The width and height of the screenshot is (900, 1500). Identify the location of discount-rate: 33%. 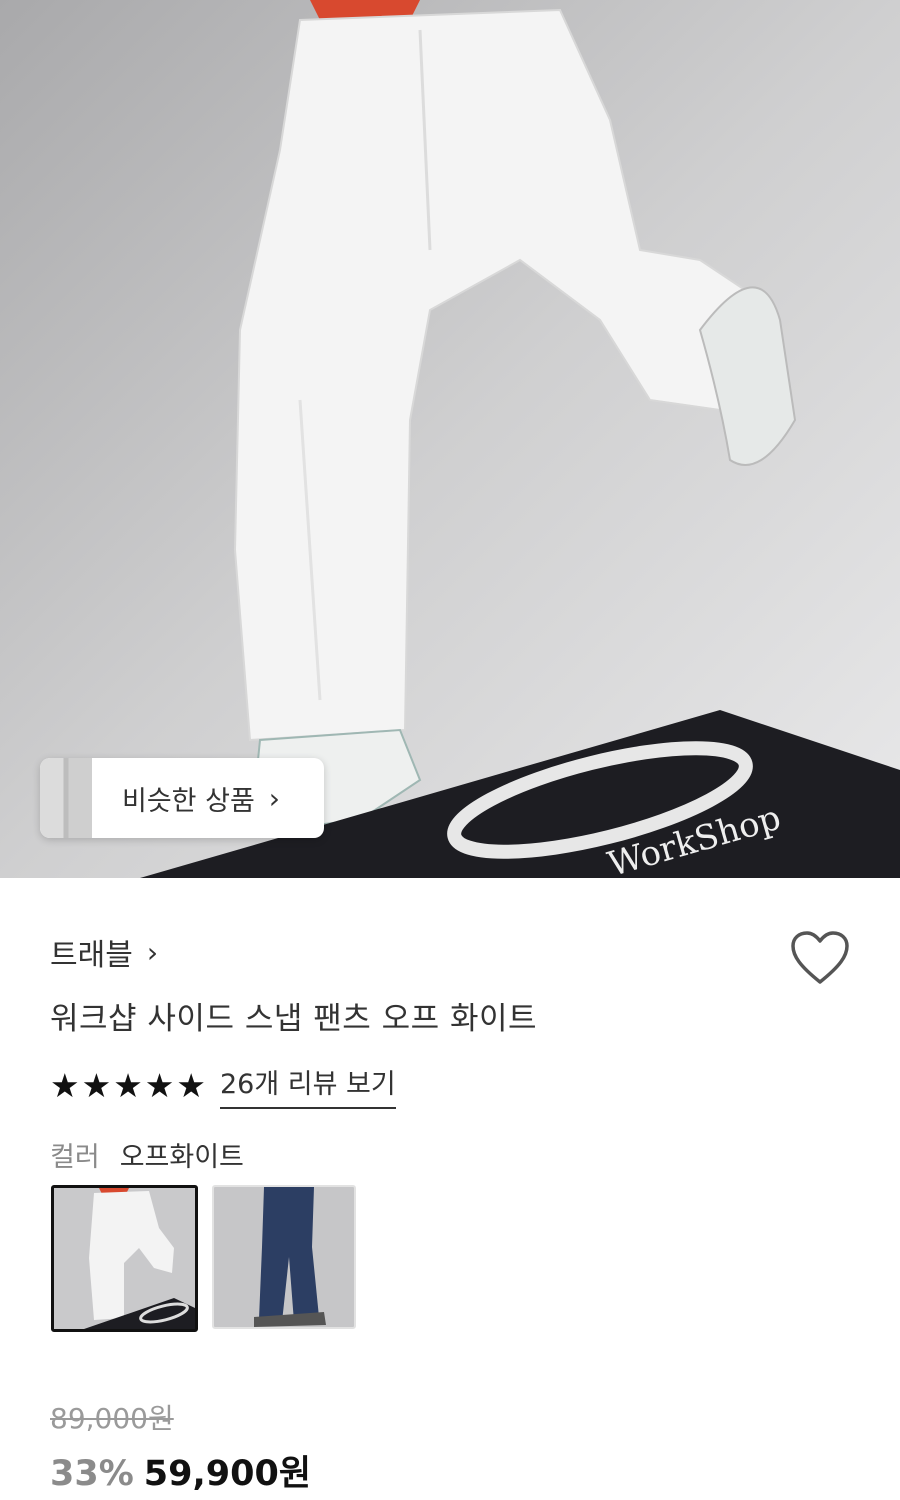
(92, 1474).